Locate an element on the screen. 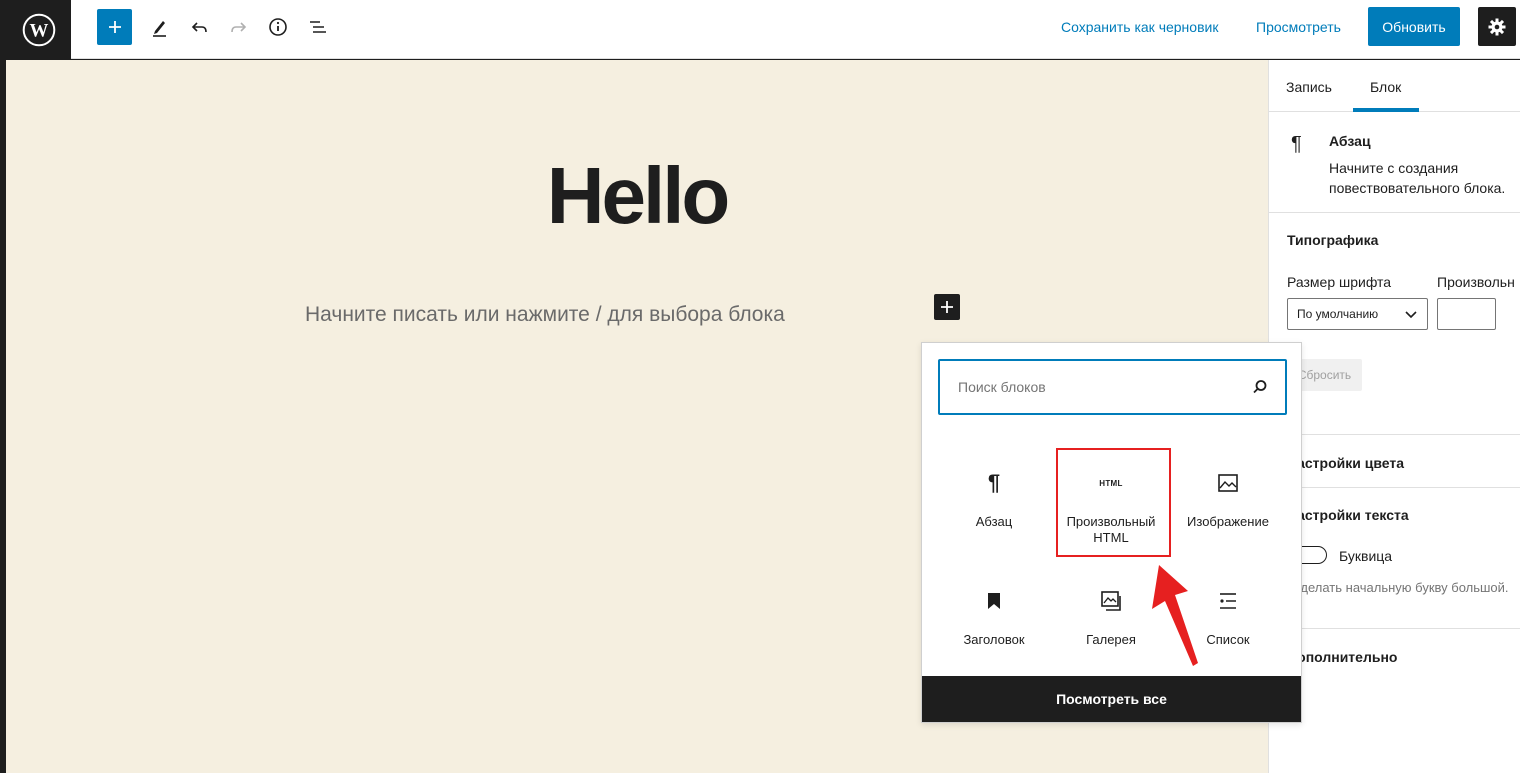 Image resolution: width=1520 pixels, height=773 pixels. settings-button is located at coordinates (1497, 26).